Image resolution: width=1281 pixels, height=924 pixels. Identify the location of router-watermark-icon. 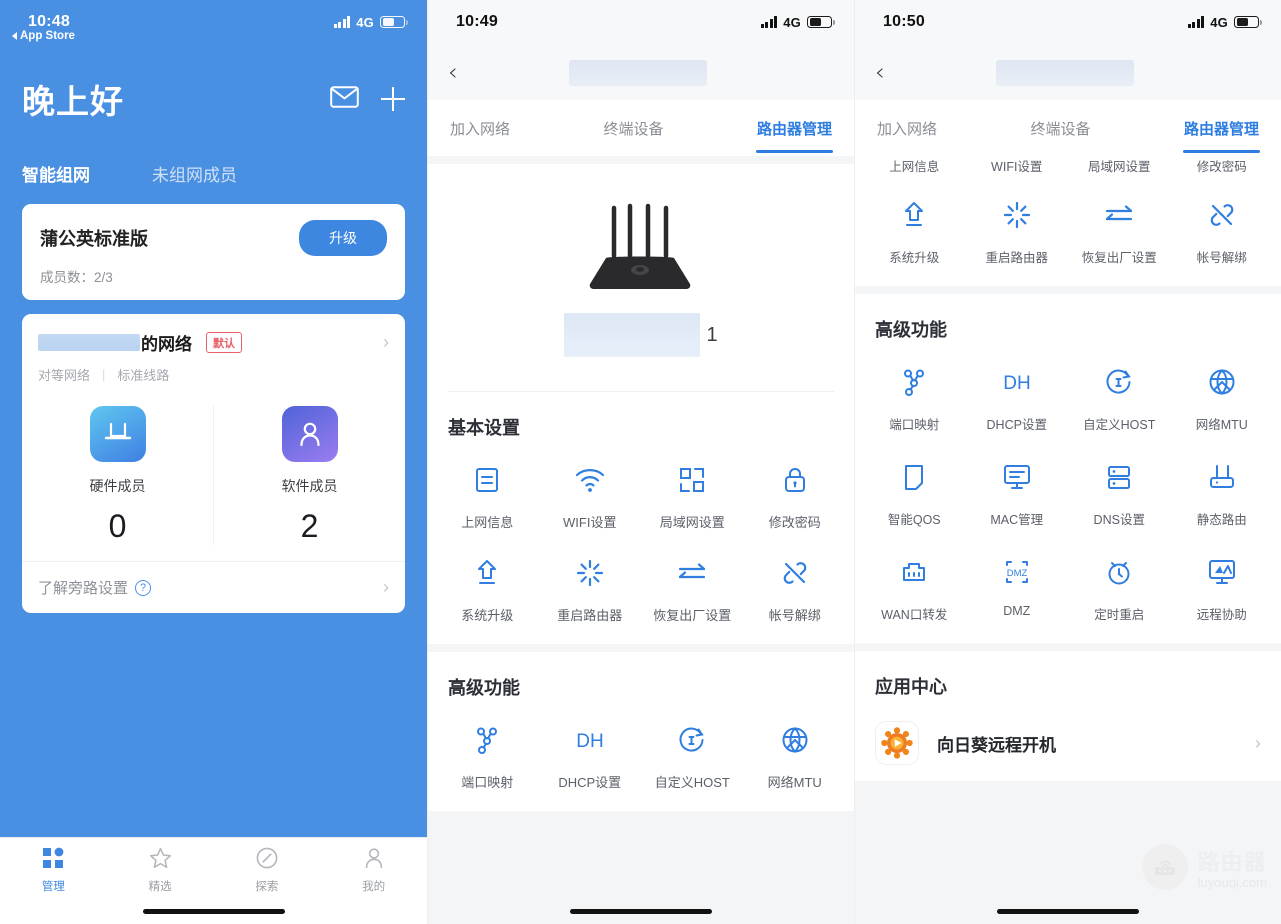
(1164, 867).